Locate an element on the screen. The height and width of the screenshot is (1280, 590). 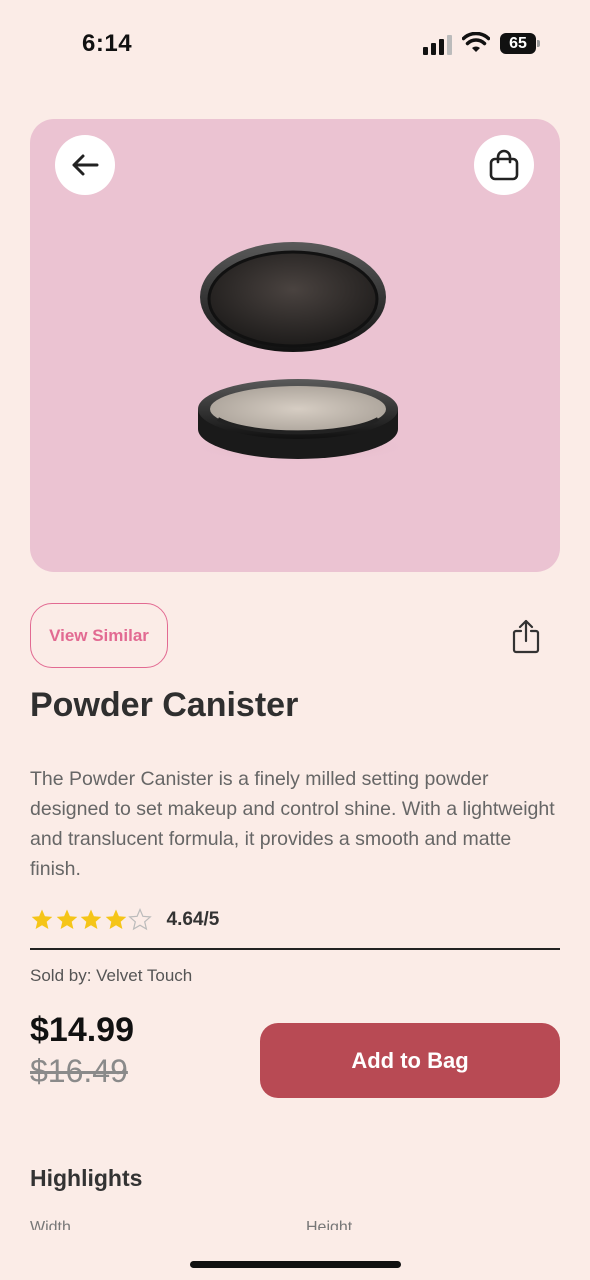
rating: 4.64/5 is located at coordinates (124, 920).